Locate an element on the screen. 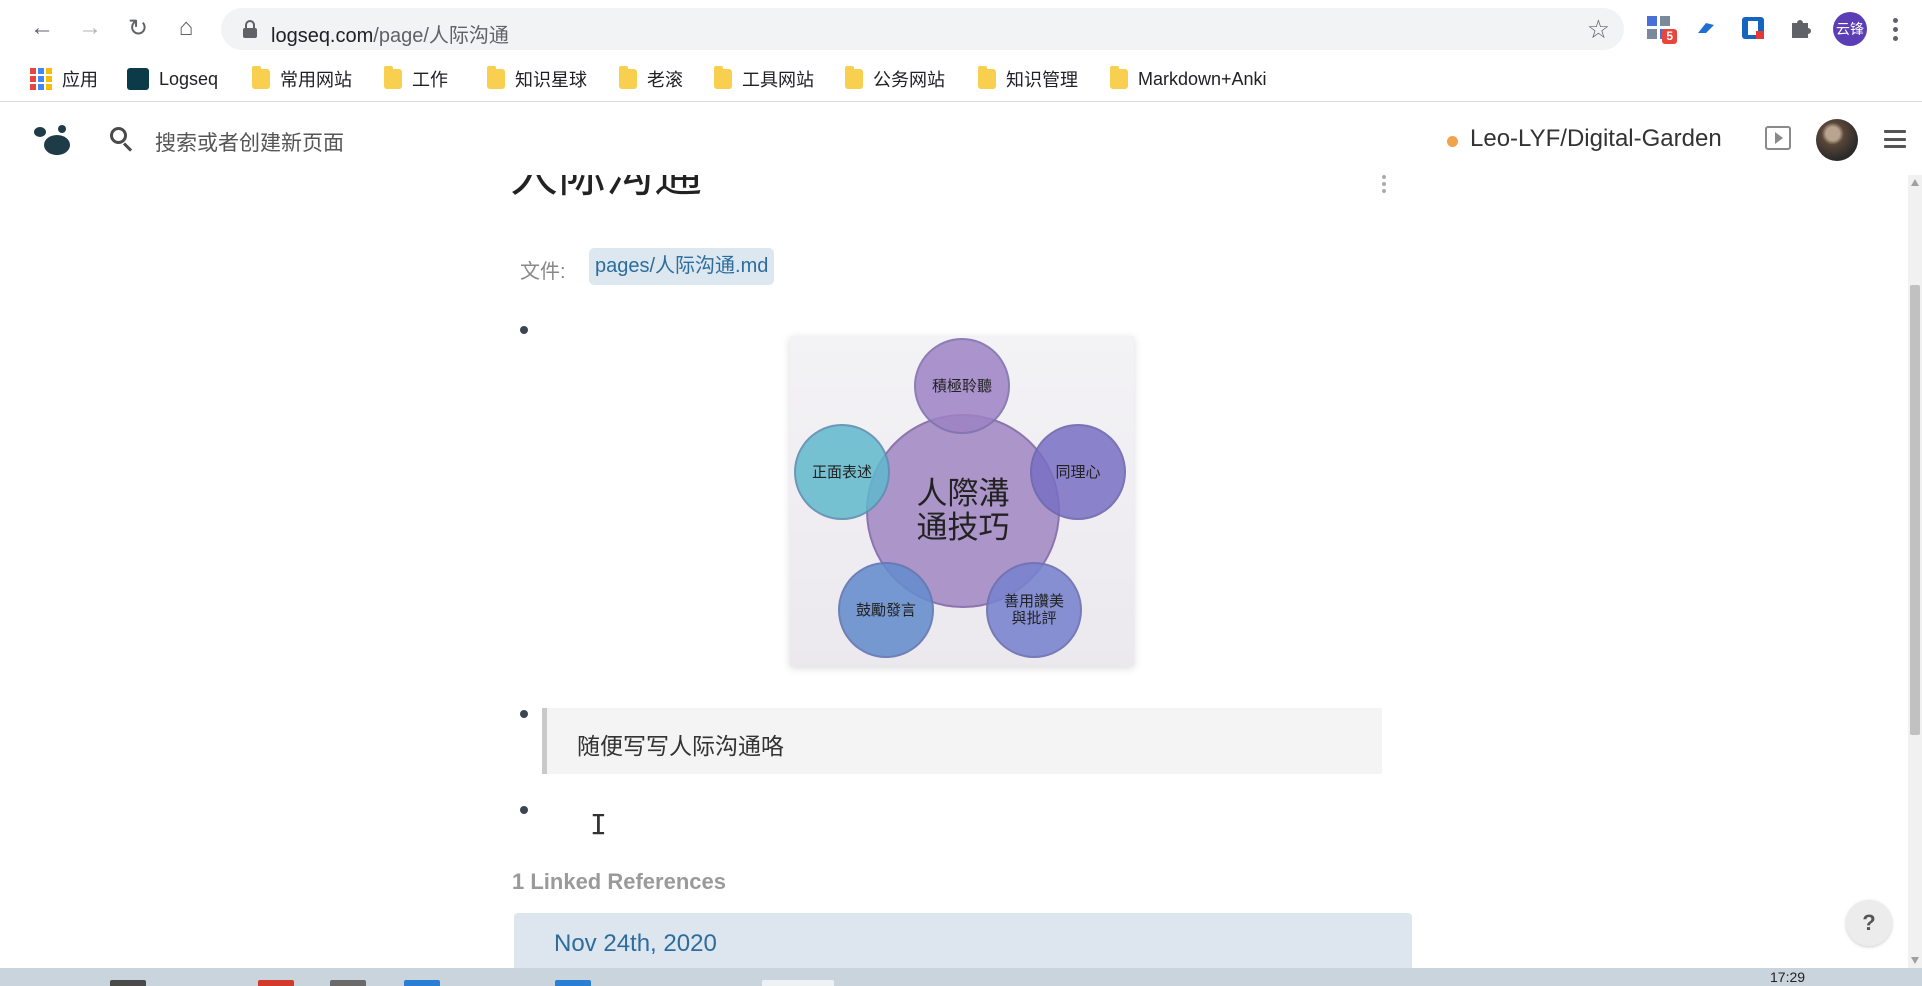 Image resolution: width=1922 pixels, height=986 pixels. diagram-node: 鼓勵發言 is located at coordinates (886, 610).